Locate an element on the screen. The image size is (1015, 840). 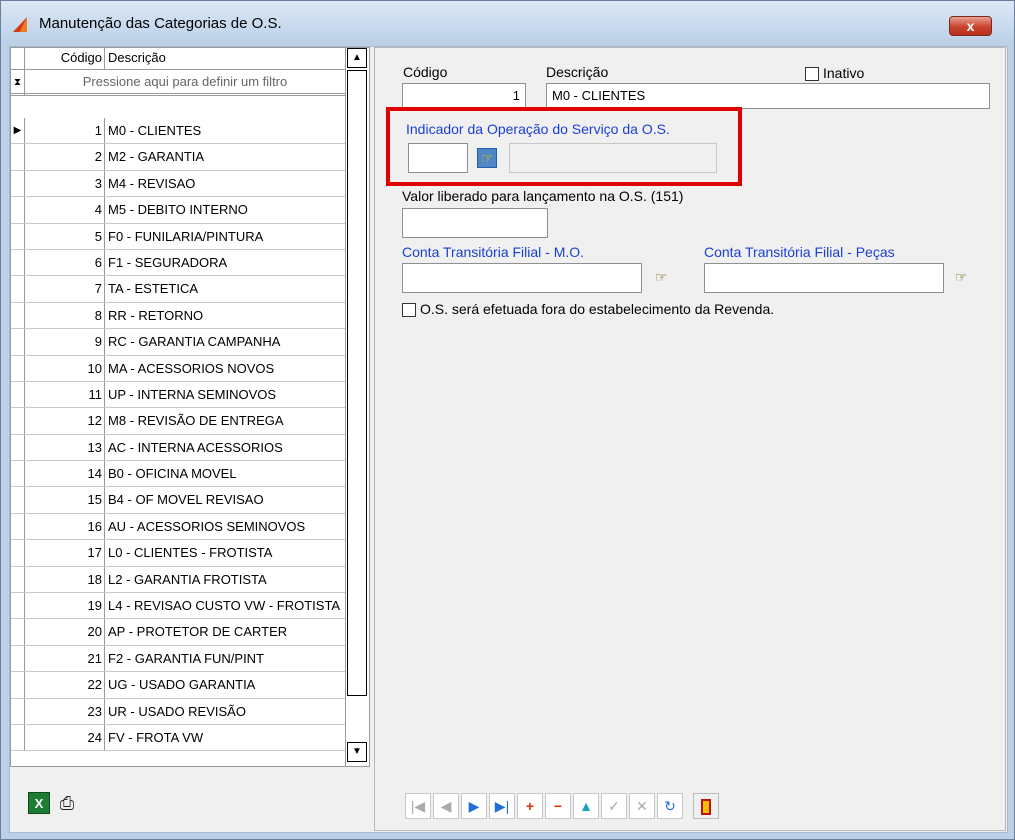
codigo-field: 1 is located at coordinates (464, 96).